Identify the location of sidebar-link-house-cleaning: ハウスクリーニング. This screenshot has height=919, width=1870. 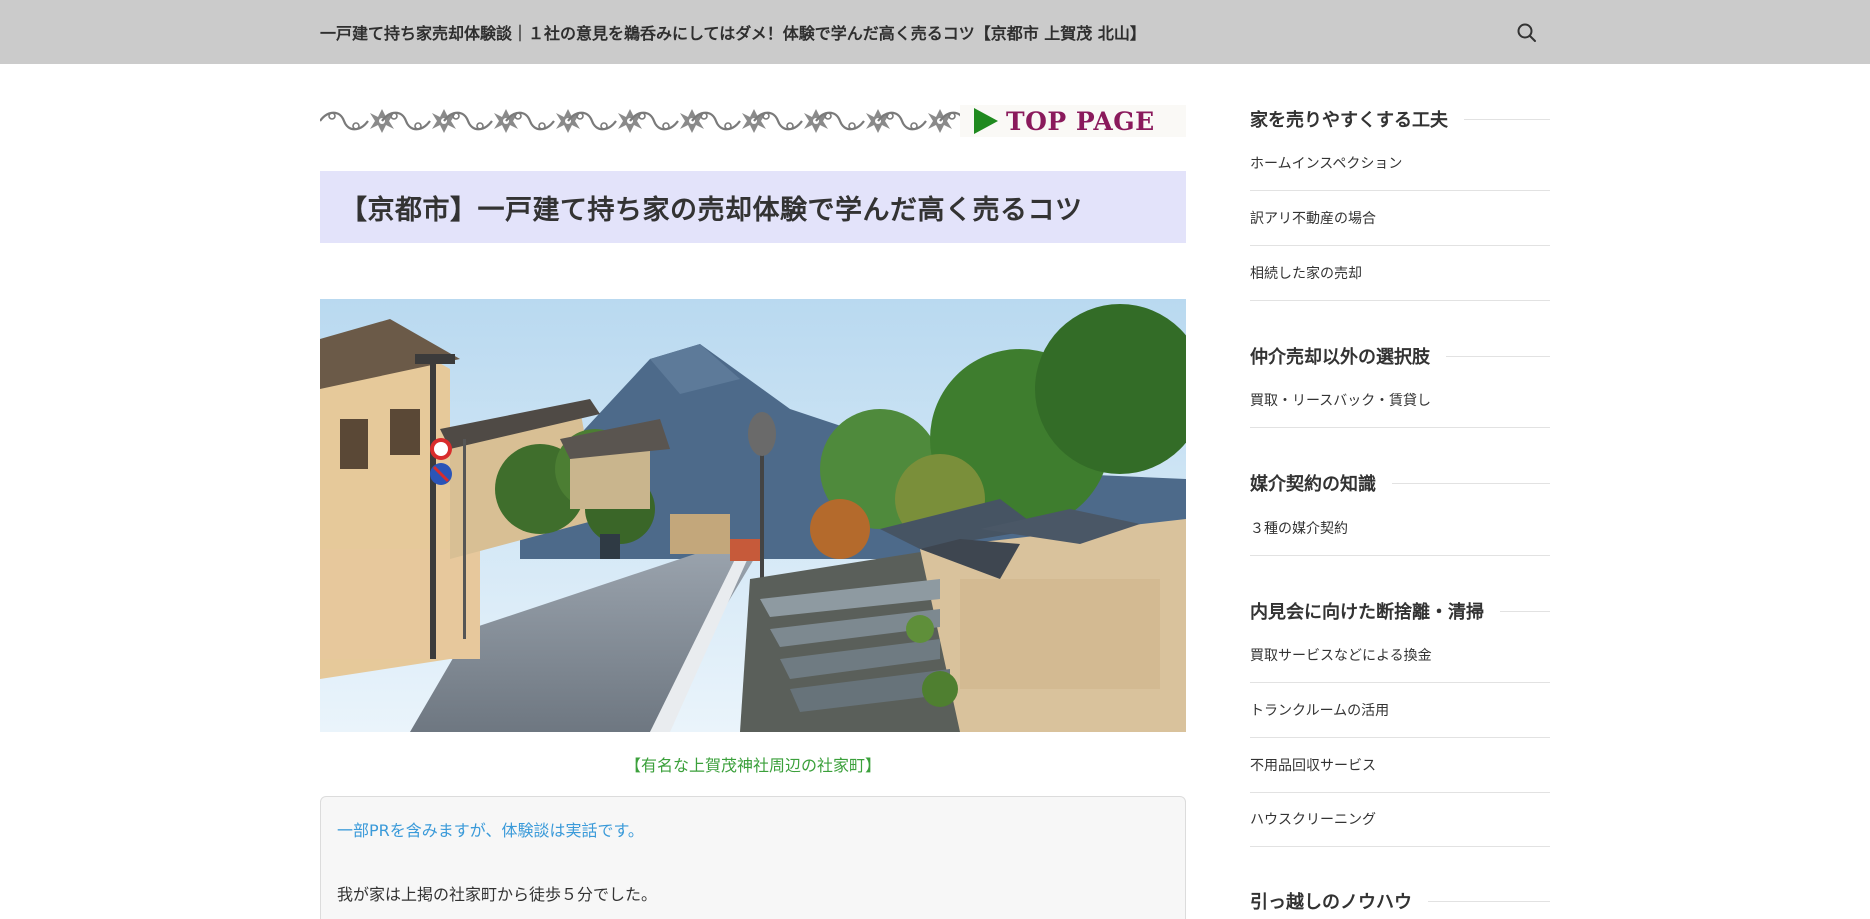
(1400, 819).